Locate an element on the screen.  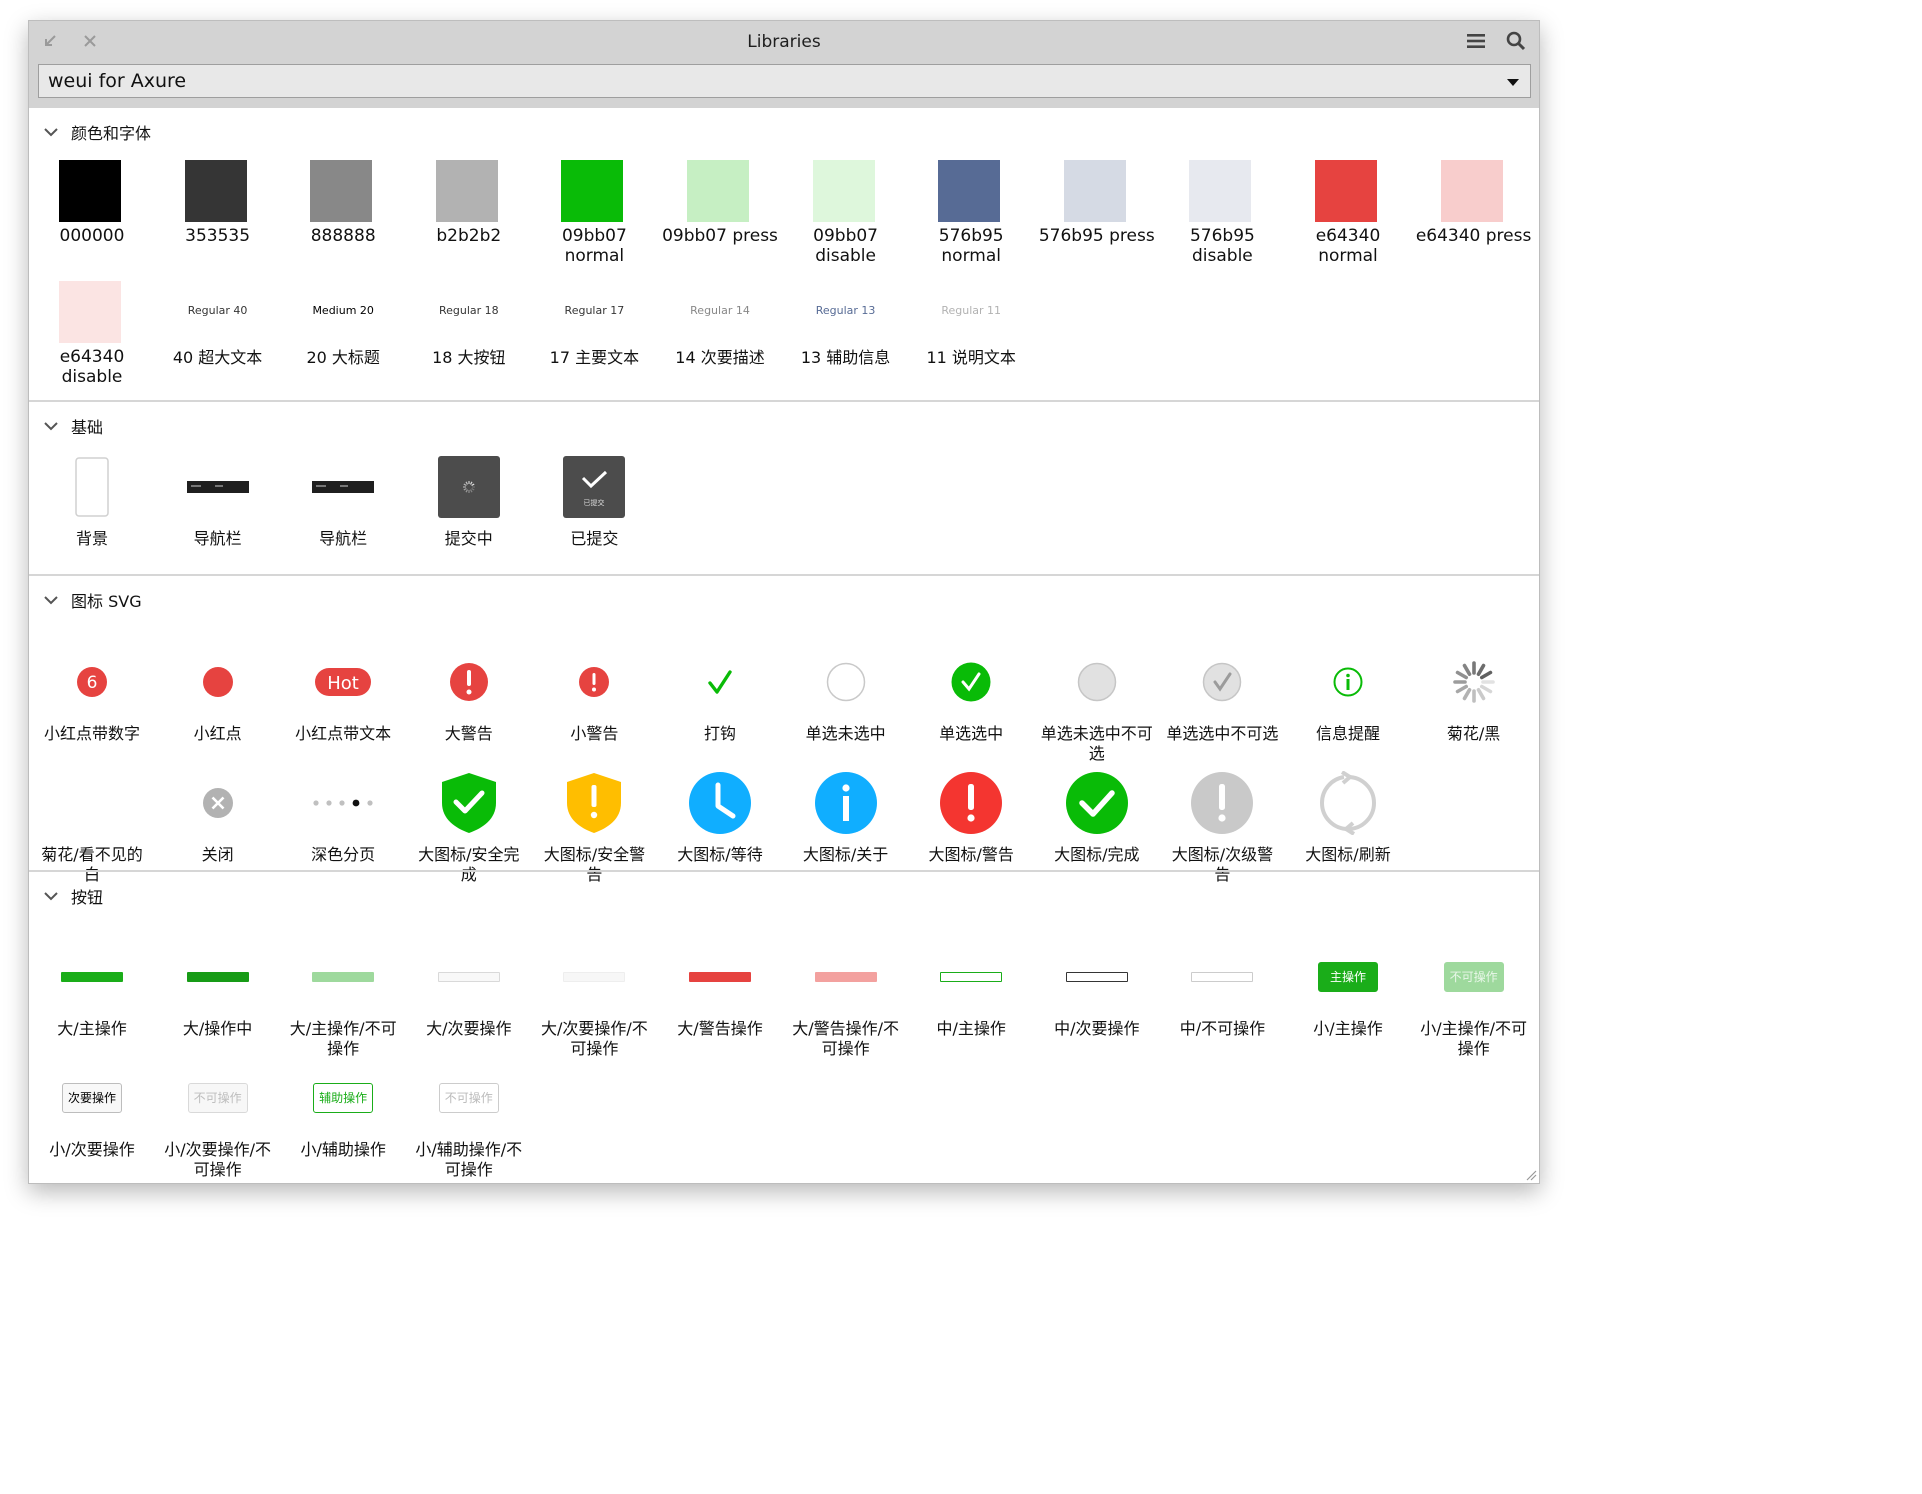
button-preview-wrap: 不可操作 is located at coordinates (469, 1098).